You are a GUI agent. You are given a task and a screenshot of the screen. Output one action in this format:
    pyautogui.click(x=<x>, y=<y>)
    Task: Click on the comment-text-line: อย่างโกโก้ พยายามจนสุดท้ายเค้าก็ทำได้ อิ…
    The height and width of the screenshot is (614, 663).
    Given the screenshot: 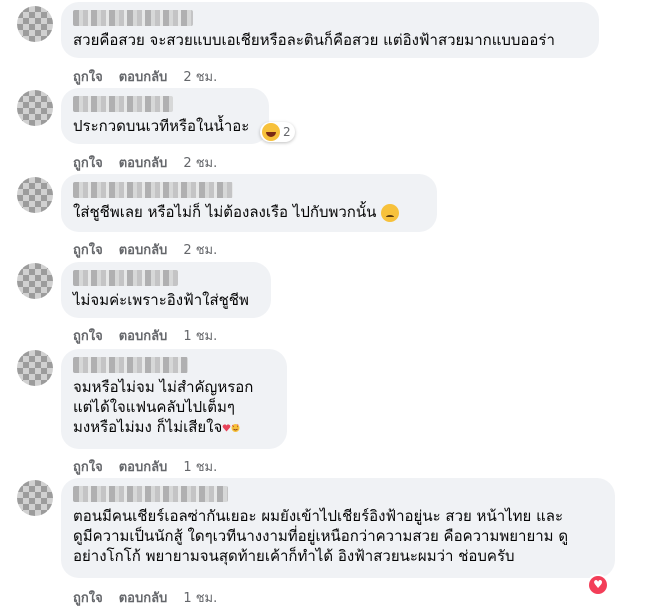 What is the action you would take?
    pyautogui.click(x=294, y=556)
    